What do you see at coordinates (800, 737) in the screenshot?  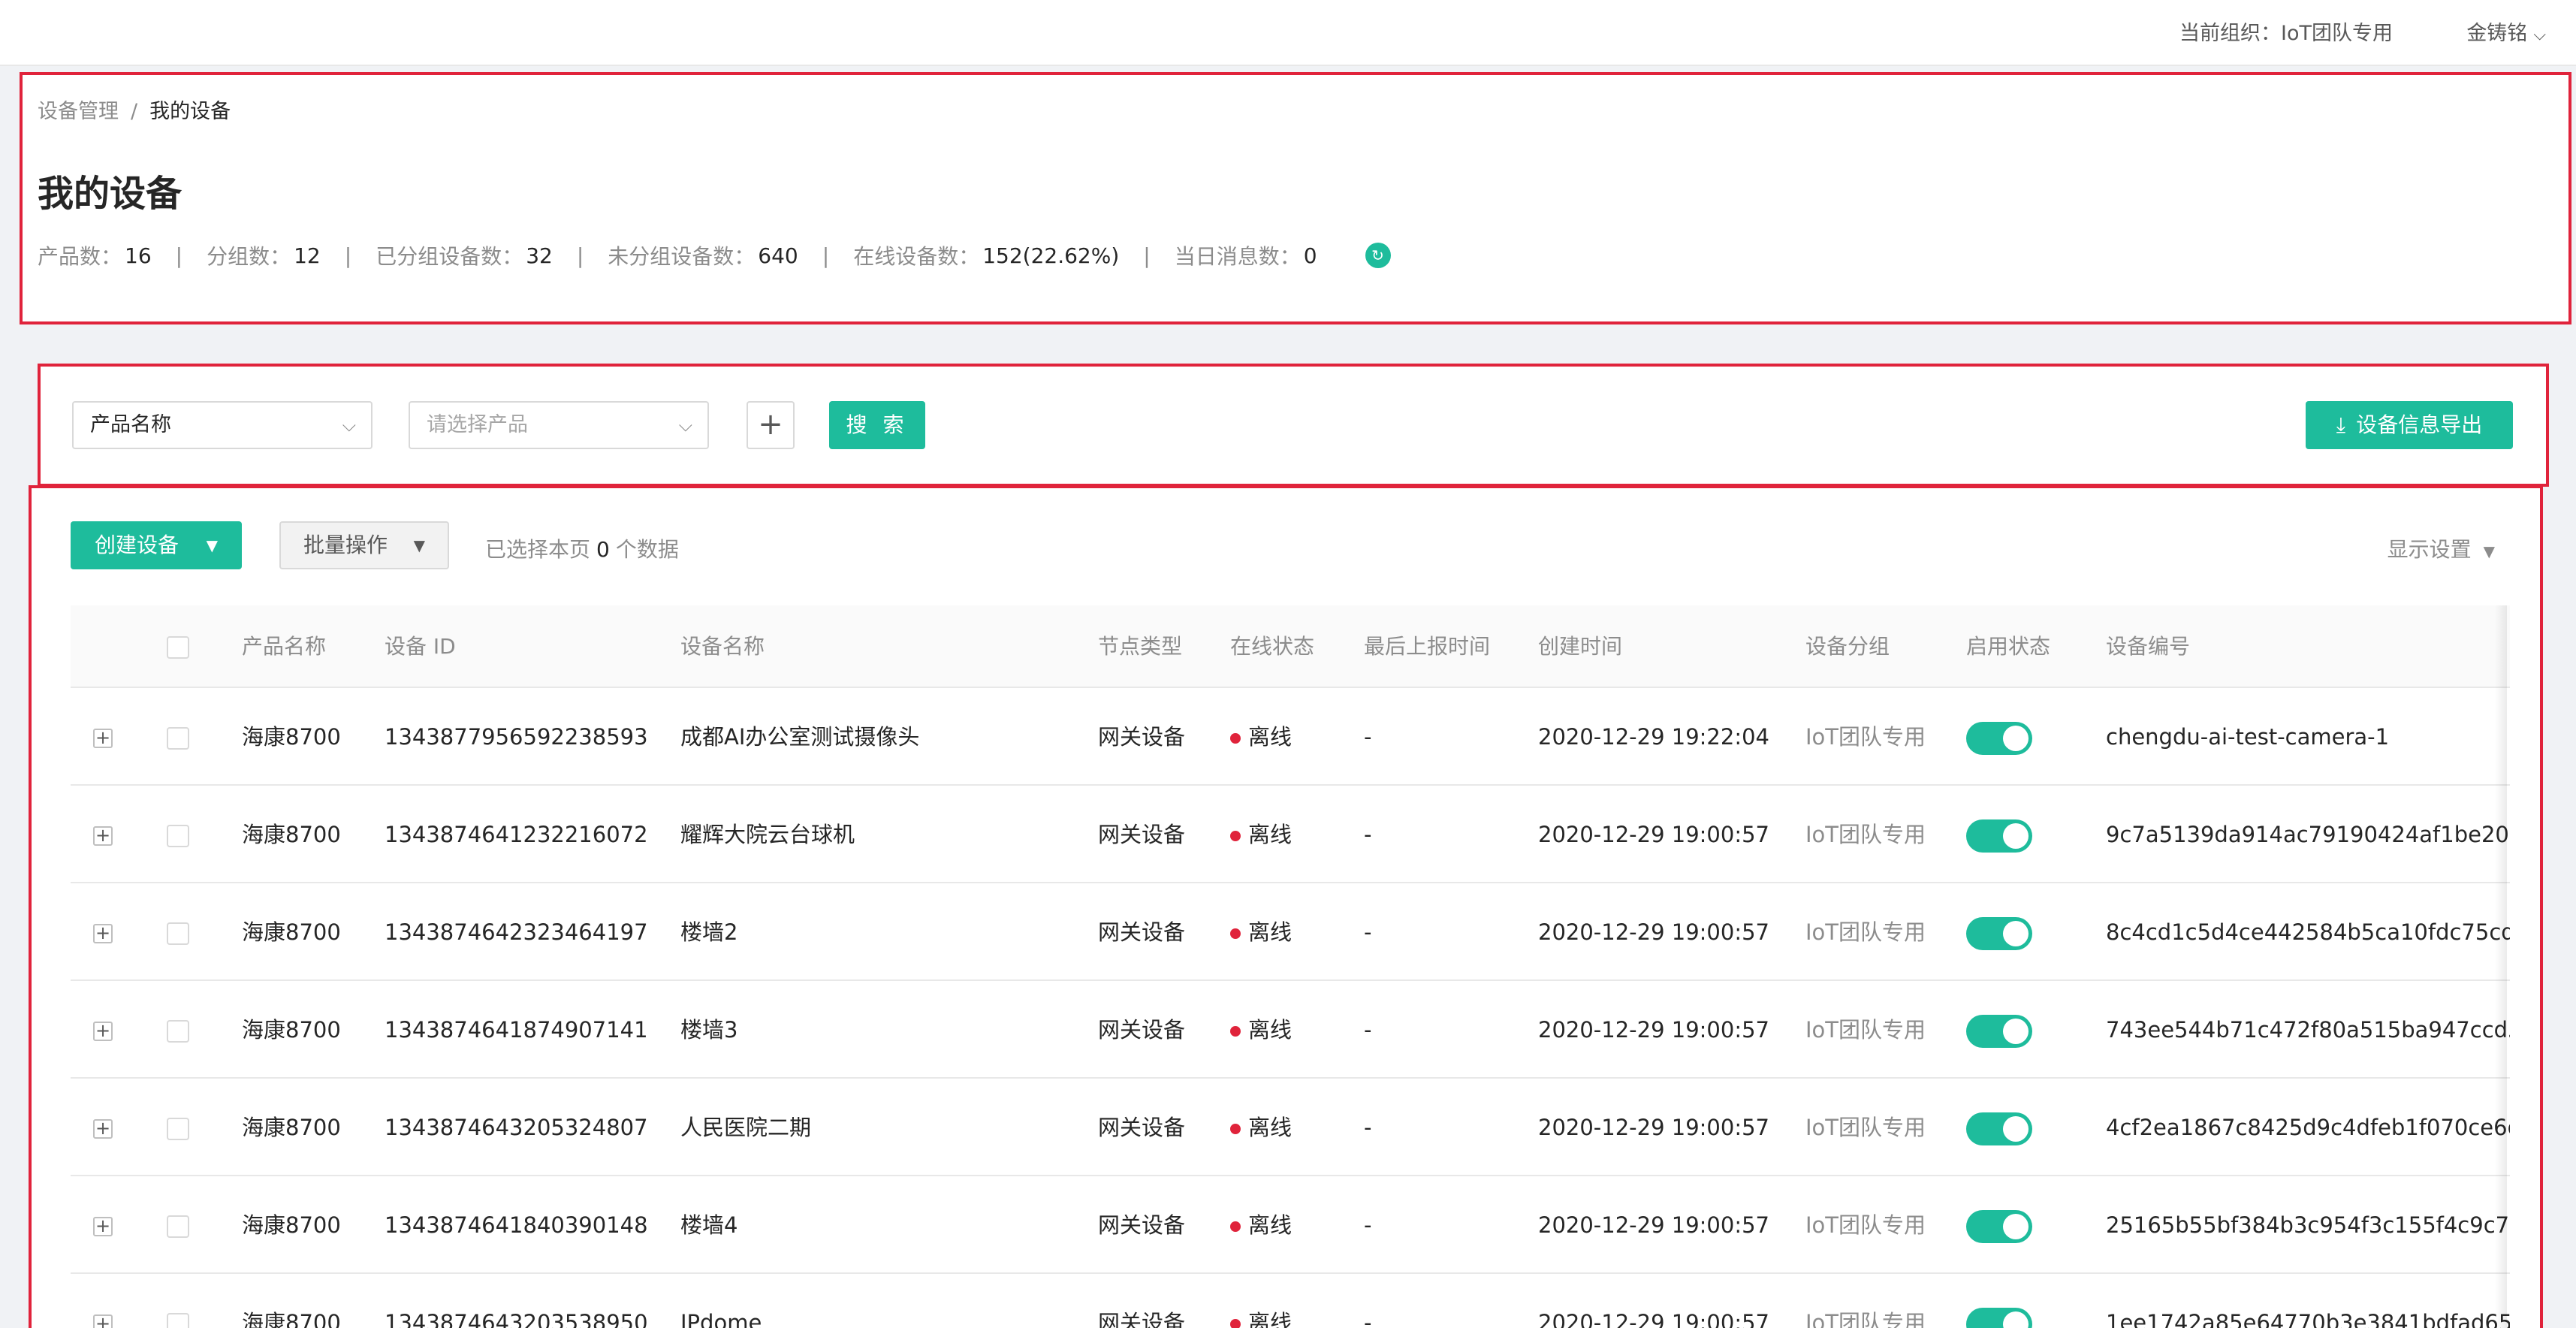 I see `cell-device-name: 成都AI办公室测试摄像头` at bounding box center [800, 737].